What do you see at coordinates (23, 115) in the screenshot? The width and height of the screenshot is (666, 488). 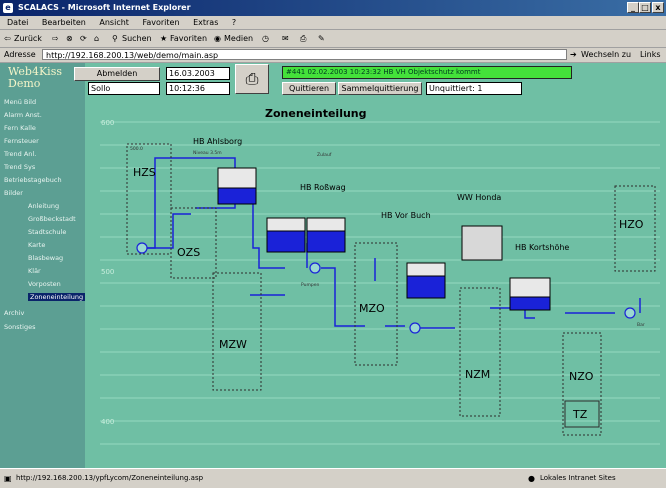 I see `sidebar-item-alarm: Alarm Anst.` at bounding box center [23, 115].